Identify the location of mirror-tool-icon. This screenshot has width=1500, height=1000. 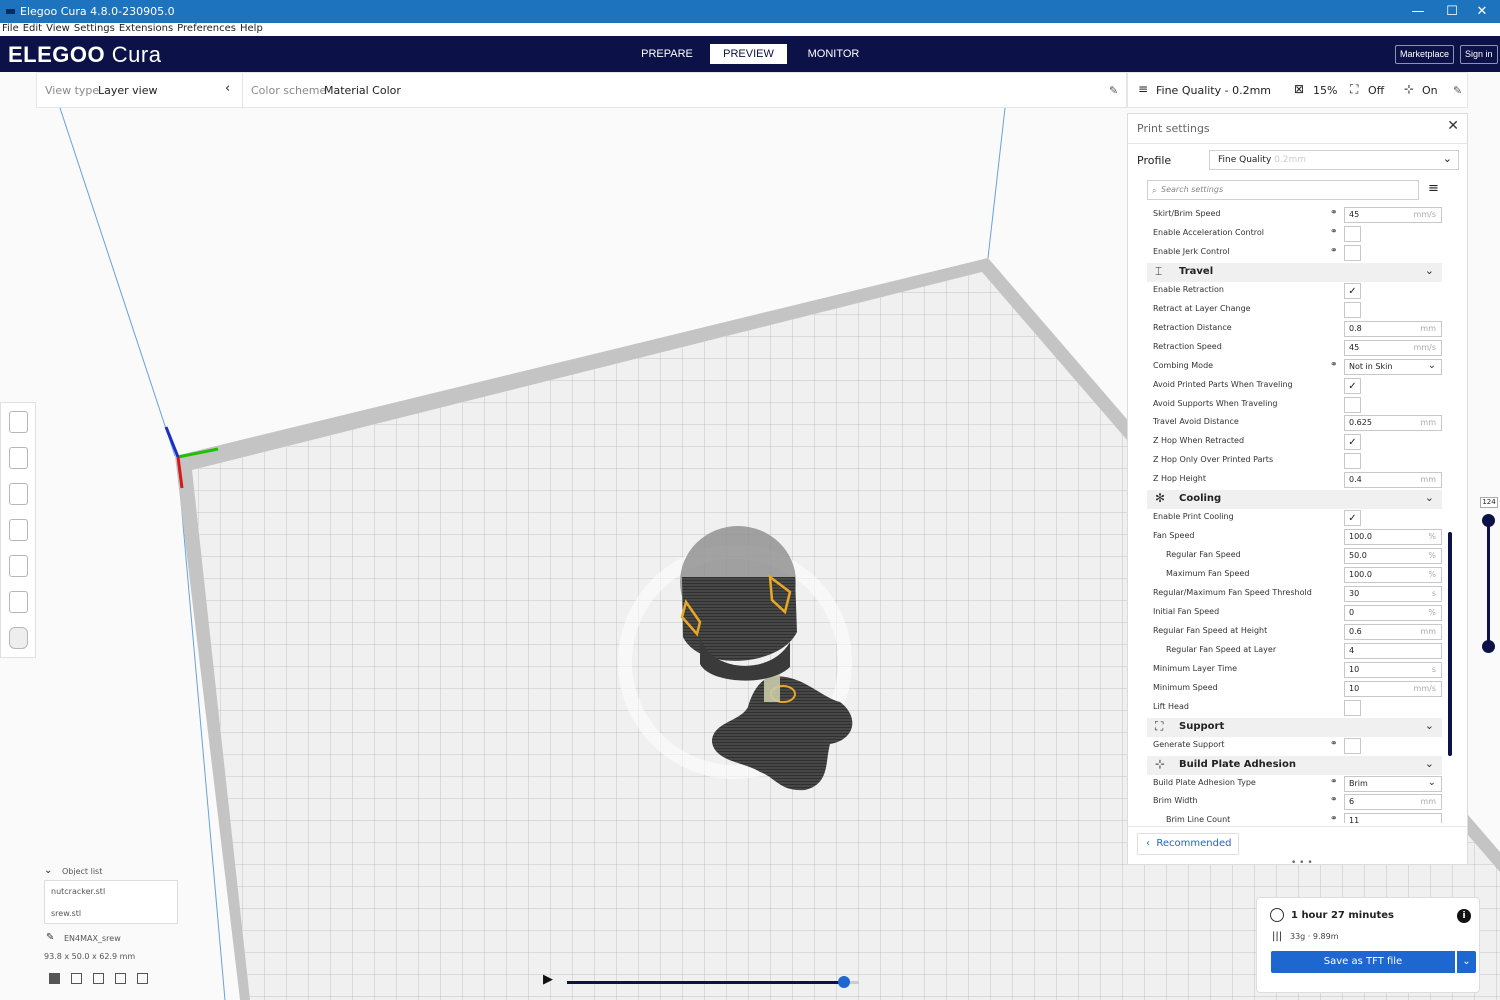
(18, 530).